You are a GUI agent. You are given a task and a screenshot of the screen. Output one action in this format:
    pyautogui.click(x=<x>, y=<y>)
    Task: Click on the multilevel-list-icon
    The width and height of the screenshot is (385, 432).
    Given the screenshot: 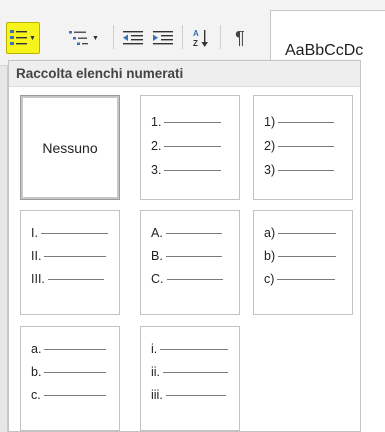 What is the action you would take?
    pyautogui.click(x=79, y=38)
    